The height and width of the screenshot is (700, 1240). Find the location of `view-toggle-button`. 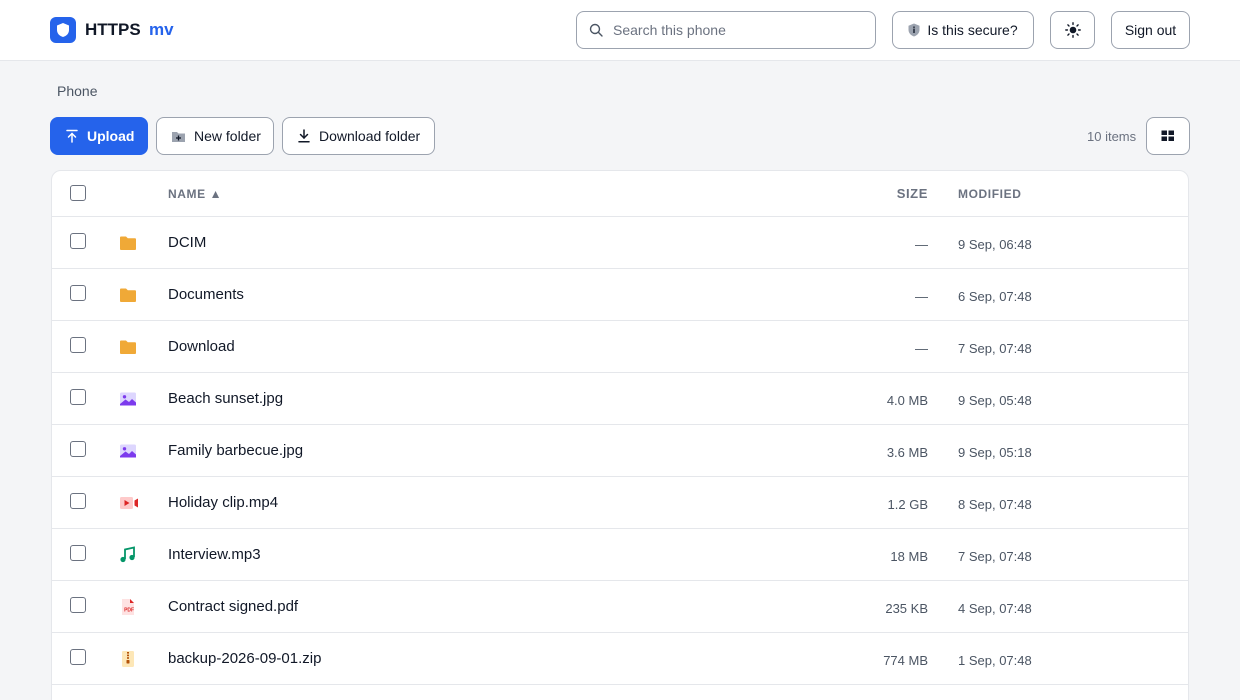

view-toggle-button is located at coordinates (1168, 136).